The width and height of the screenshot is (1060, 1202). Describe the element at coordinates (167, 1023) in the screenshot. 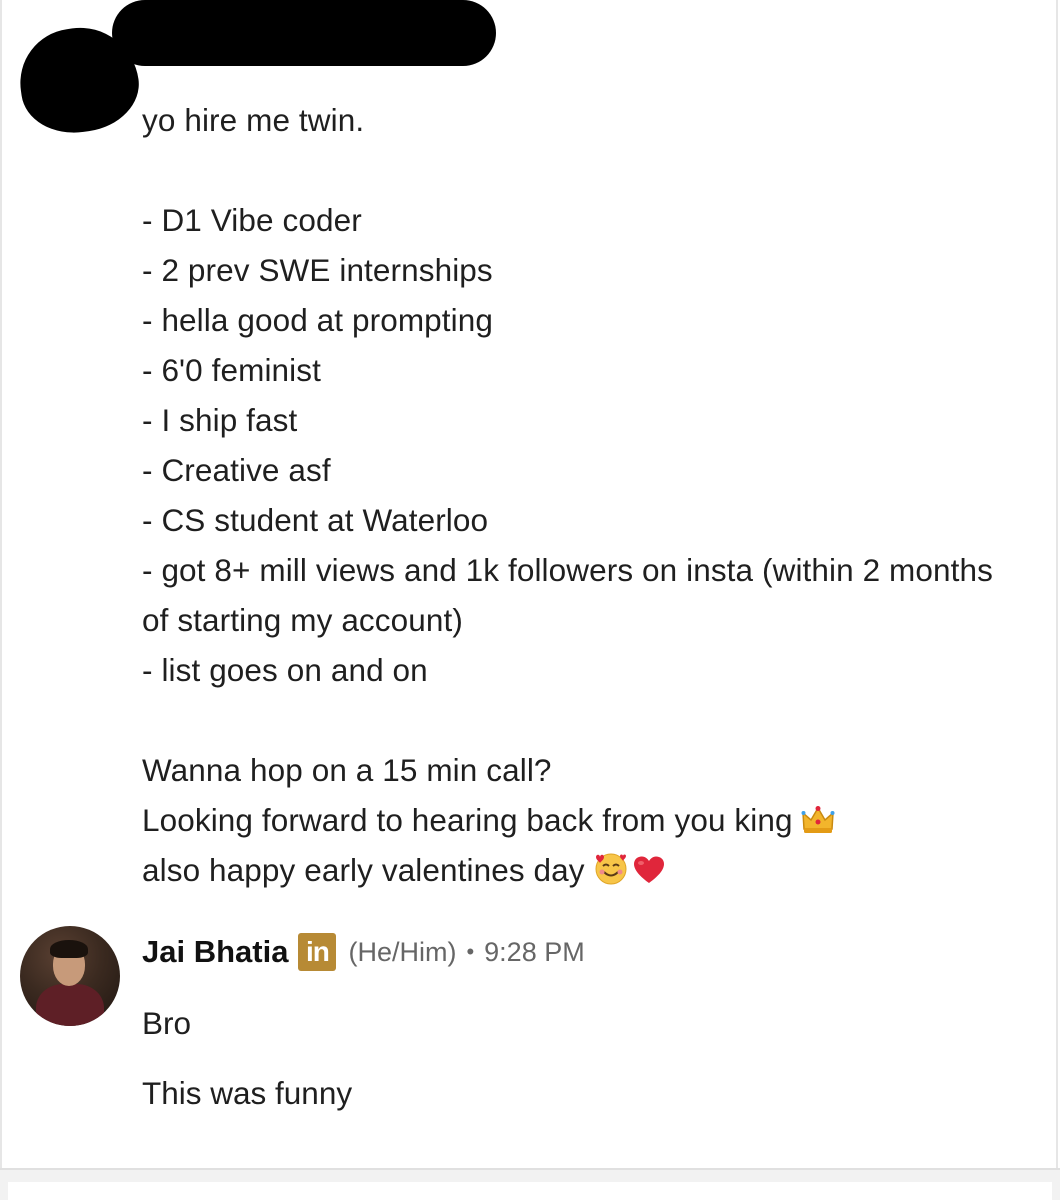

I see `reply-message: Bro` at that location.